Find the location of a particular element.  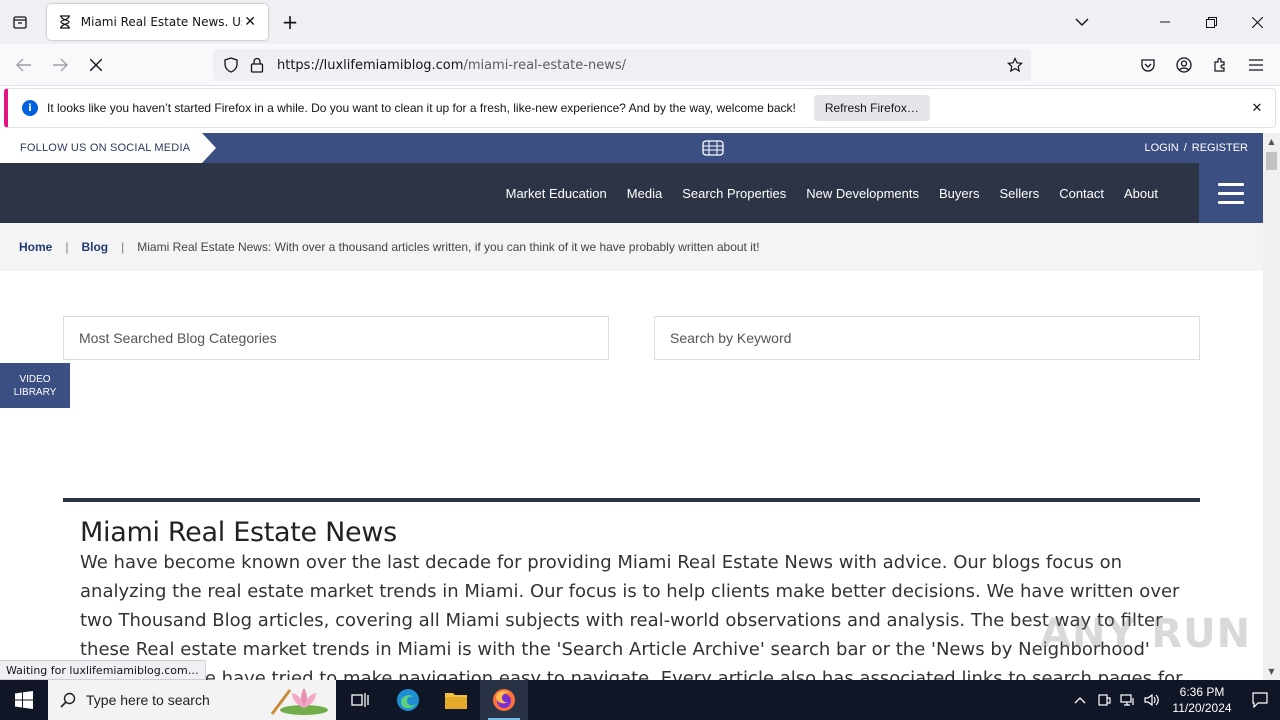

login-register: LOGIN / REGISTER is located at coordinates (1196, 148).